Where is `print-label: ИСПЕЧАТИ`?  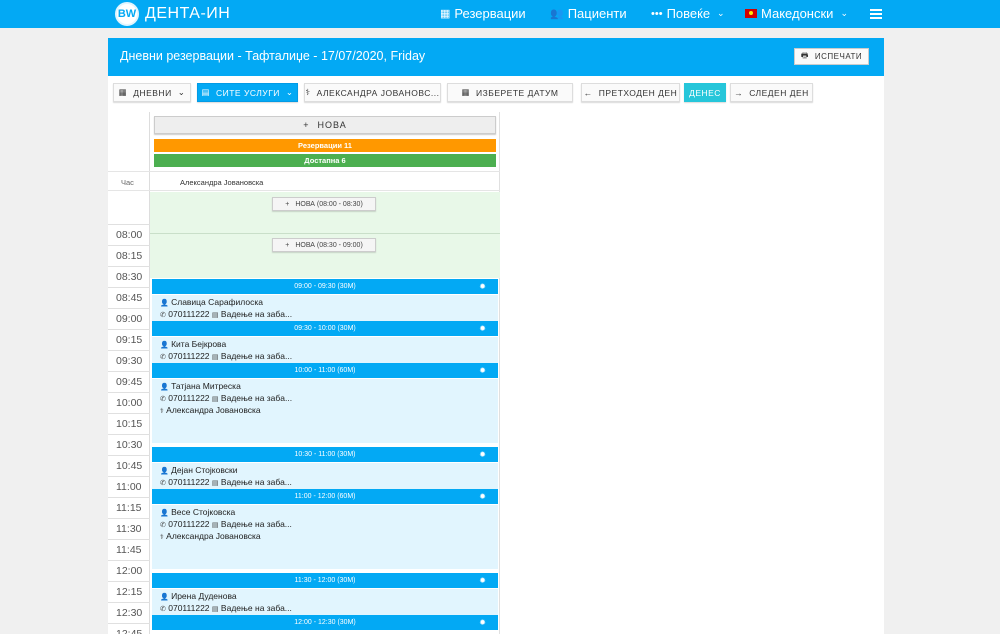 print-label: ИСПЕЧАТИ is located at coordinates (838, 56).